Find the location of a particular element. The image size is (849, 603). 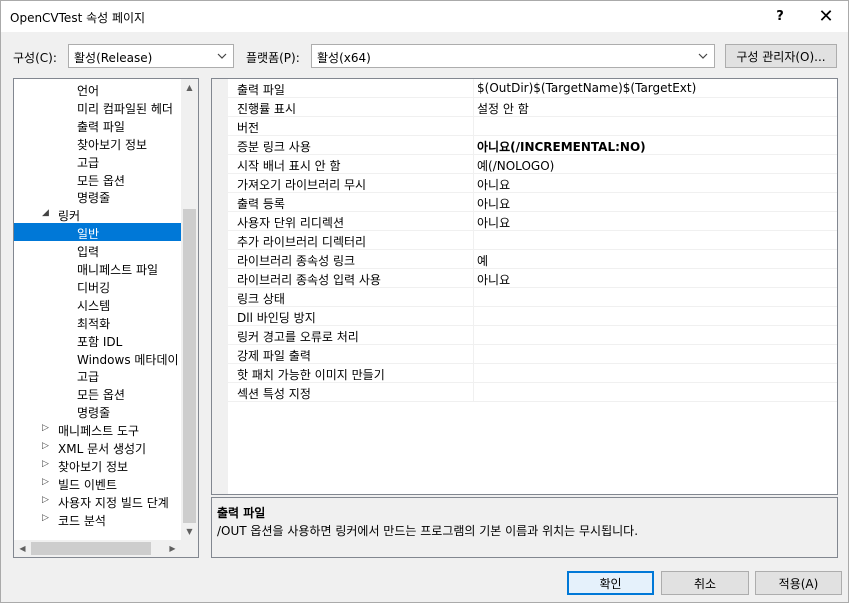

property-row: 진행률 표시 설정 안 함 is located at coordinates (532, 107).